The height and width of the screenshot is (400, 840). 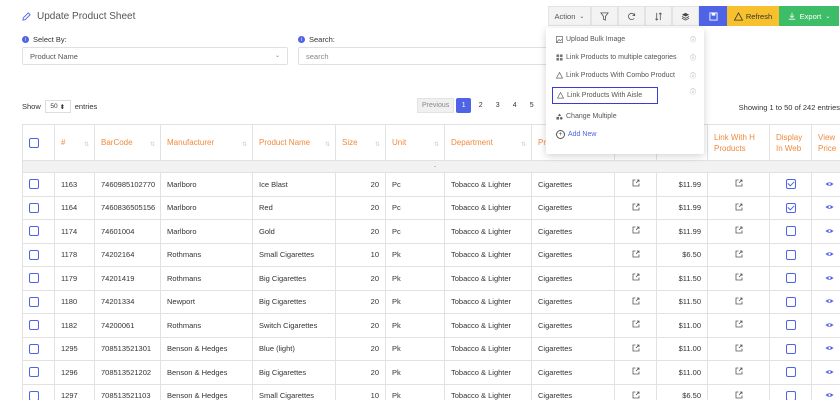 I want to click on page-1-button: 1, so click(x=464, y=105).